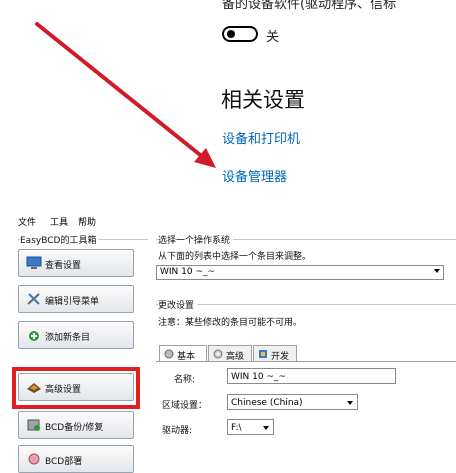 The image size is (456, 473). I want to click on view-settings-button: 查看设置, so click(76, 263).